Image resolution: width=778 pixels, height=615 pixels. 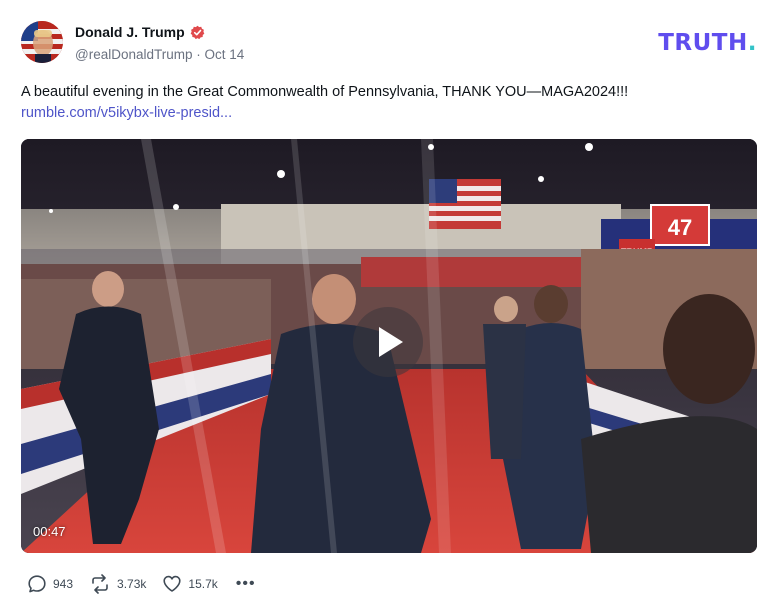 What do you see at coordinates (149, 584) in the screenshot?
I see `post-actions: 943 3.73k 15.7k •••` at bounding box center [149, 584].